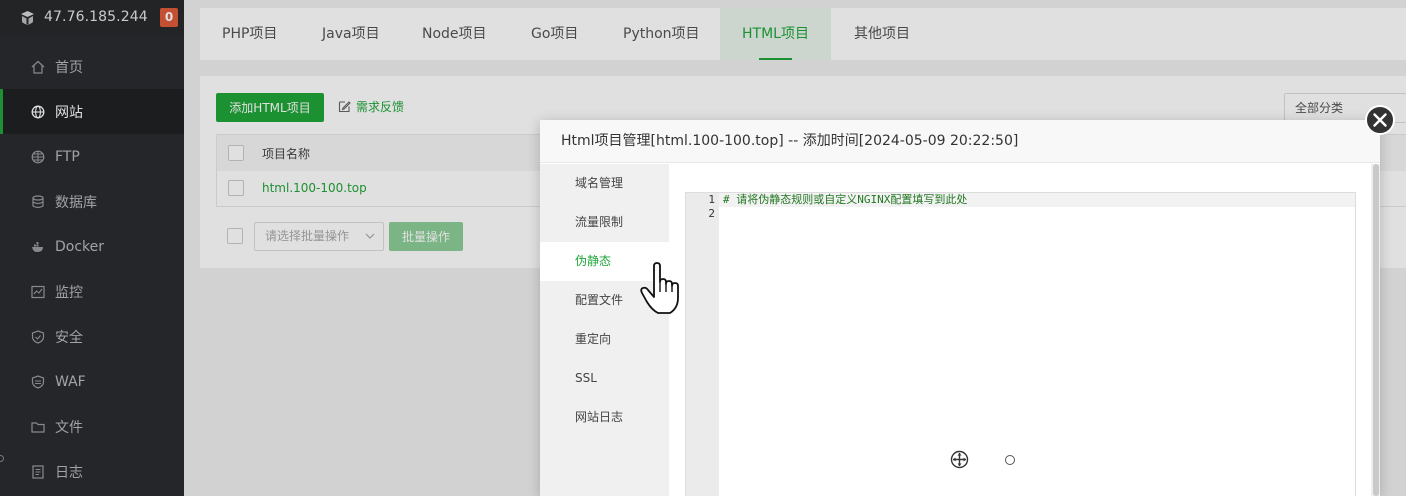  Describe the element at coordinates (604, 417) in the screenshot. I see `nav-site-logs: 网站日志` at that location.